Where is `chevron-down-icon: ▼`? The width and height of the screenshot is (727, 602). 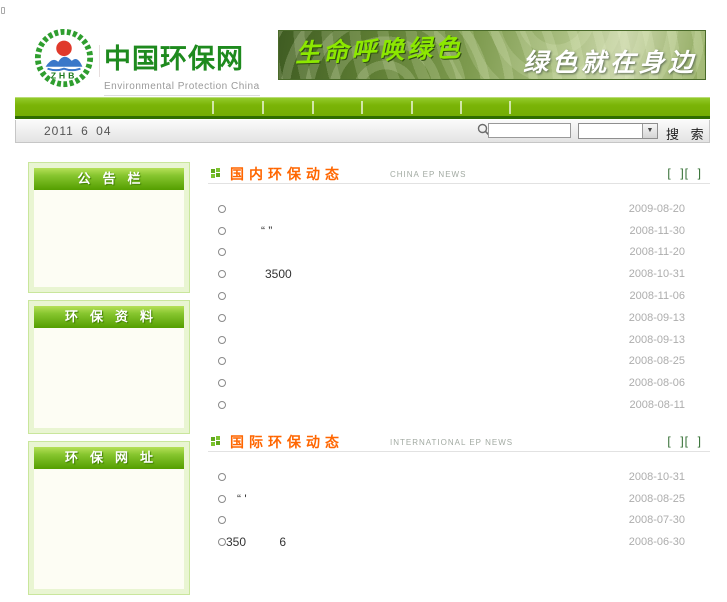
chevron-down-icon: ▼ is located at coordinates (649, 131).